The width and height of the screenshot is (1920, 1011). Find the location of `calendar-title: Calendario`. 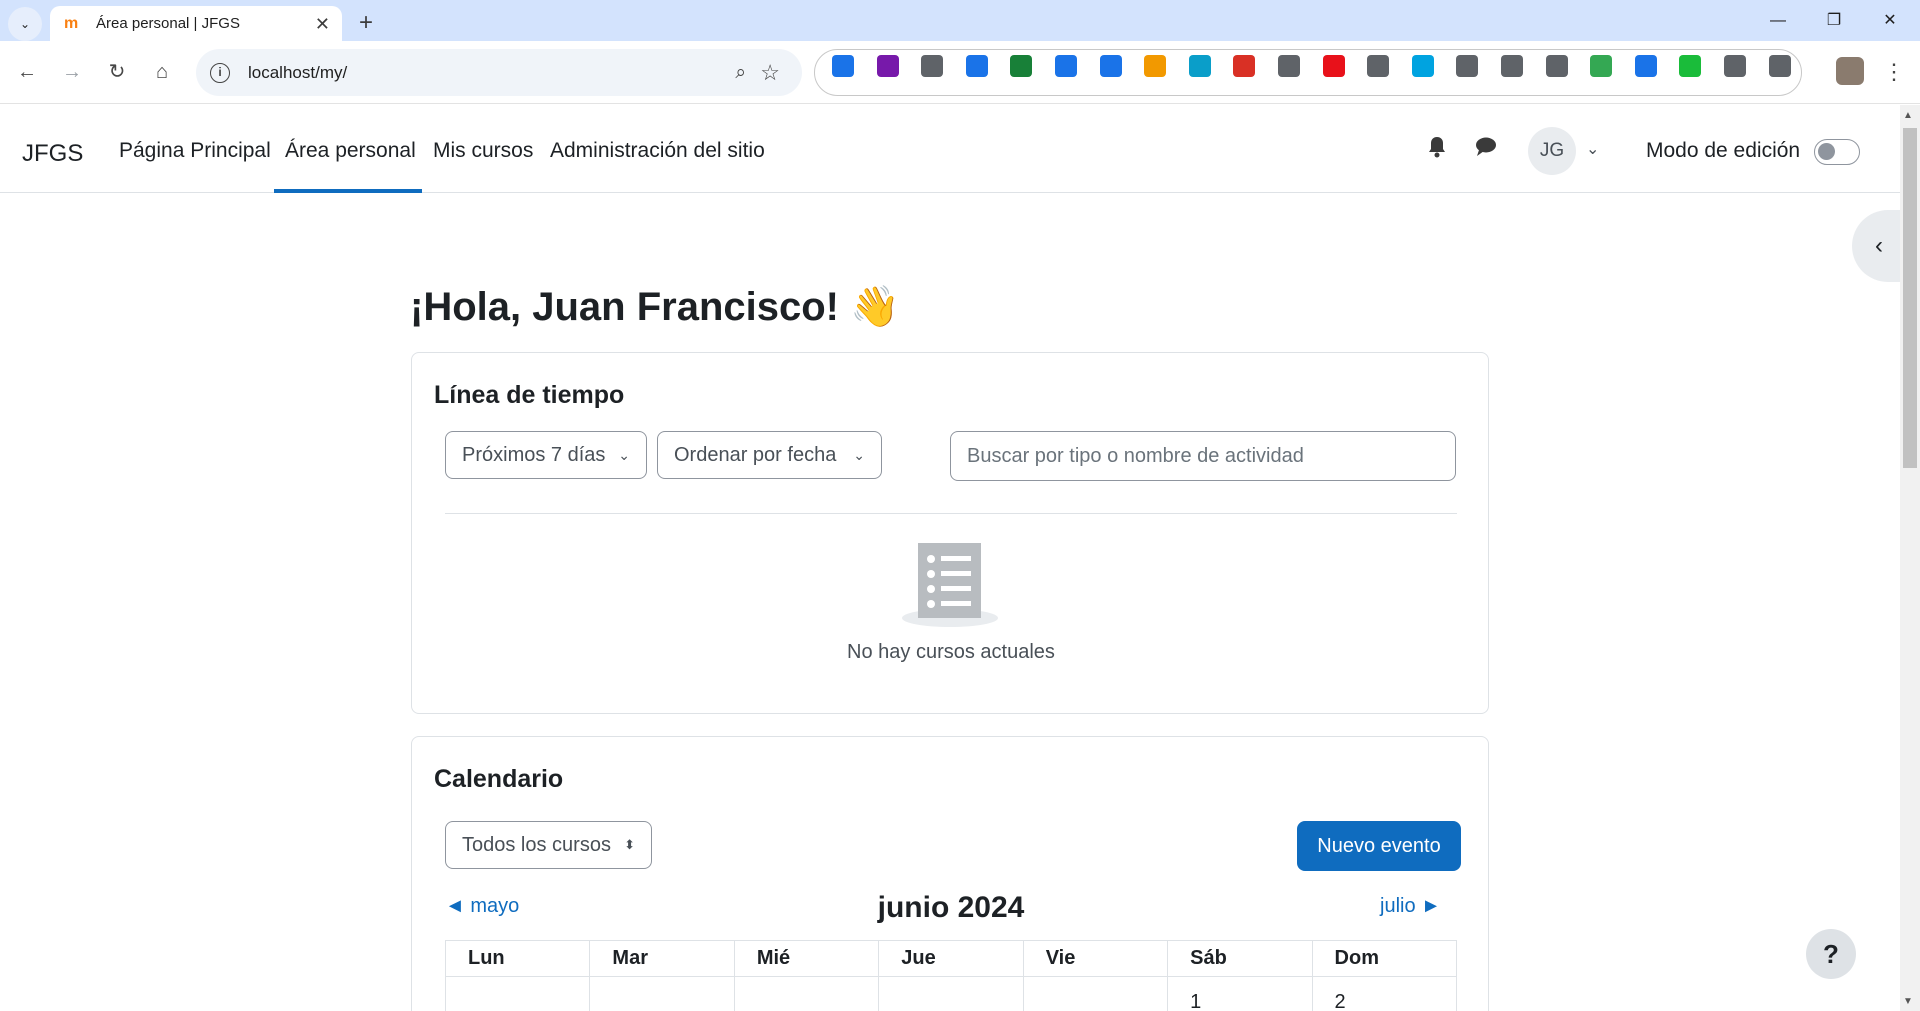

calendar-title: Calendario is located at coordinates (499, 779).